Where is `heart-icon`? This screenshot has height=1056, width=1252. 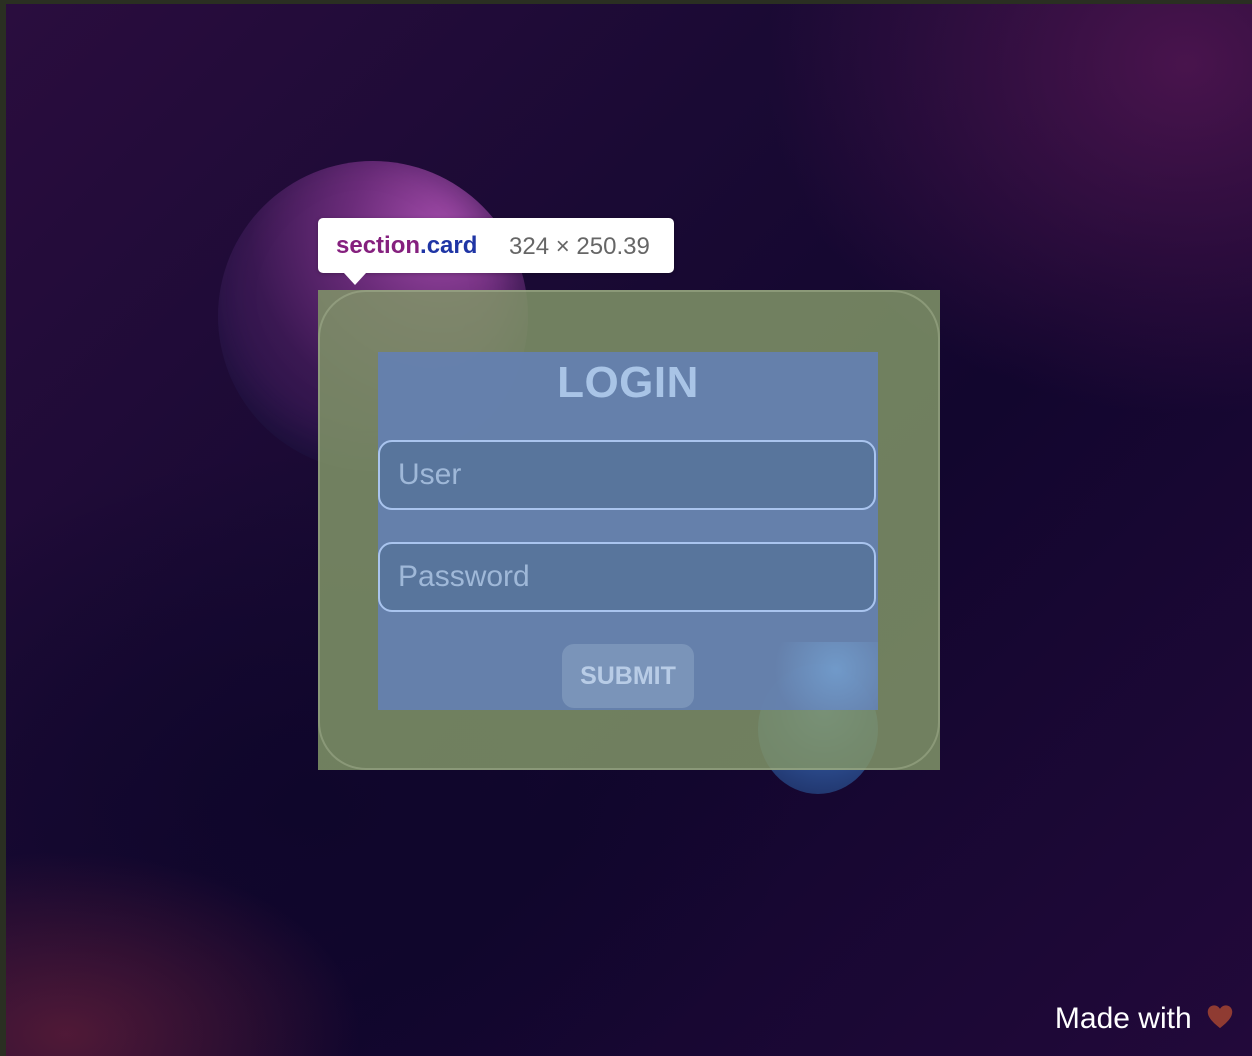
heart-icon is located at coordinates (1220, 1017).